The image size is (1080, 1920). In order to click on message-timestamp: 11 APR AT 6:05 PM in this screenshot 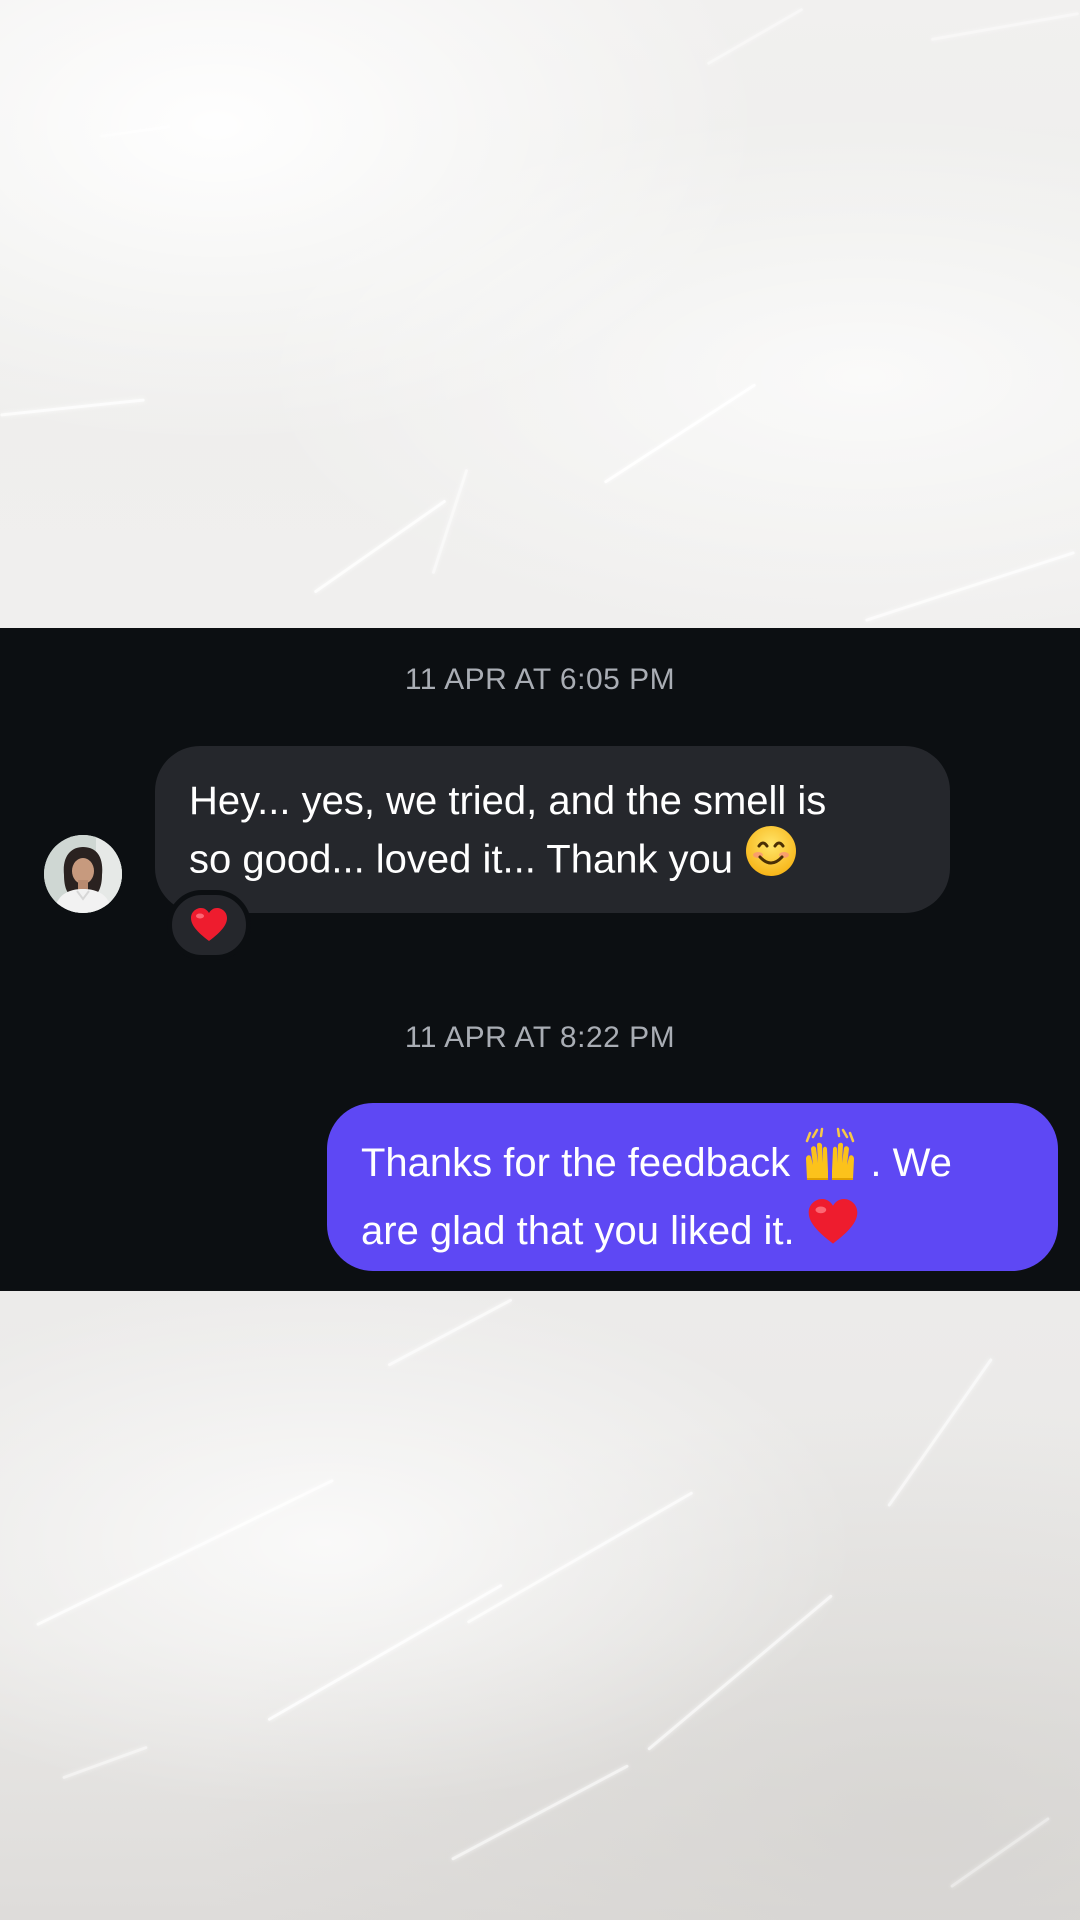, I will do `click(540, 679)`.